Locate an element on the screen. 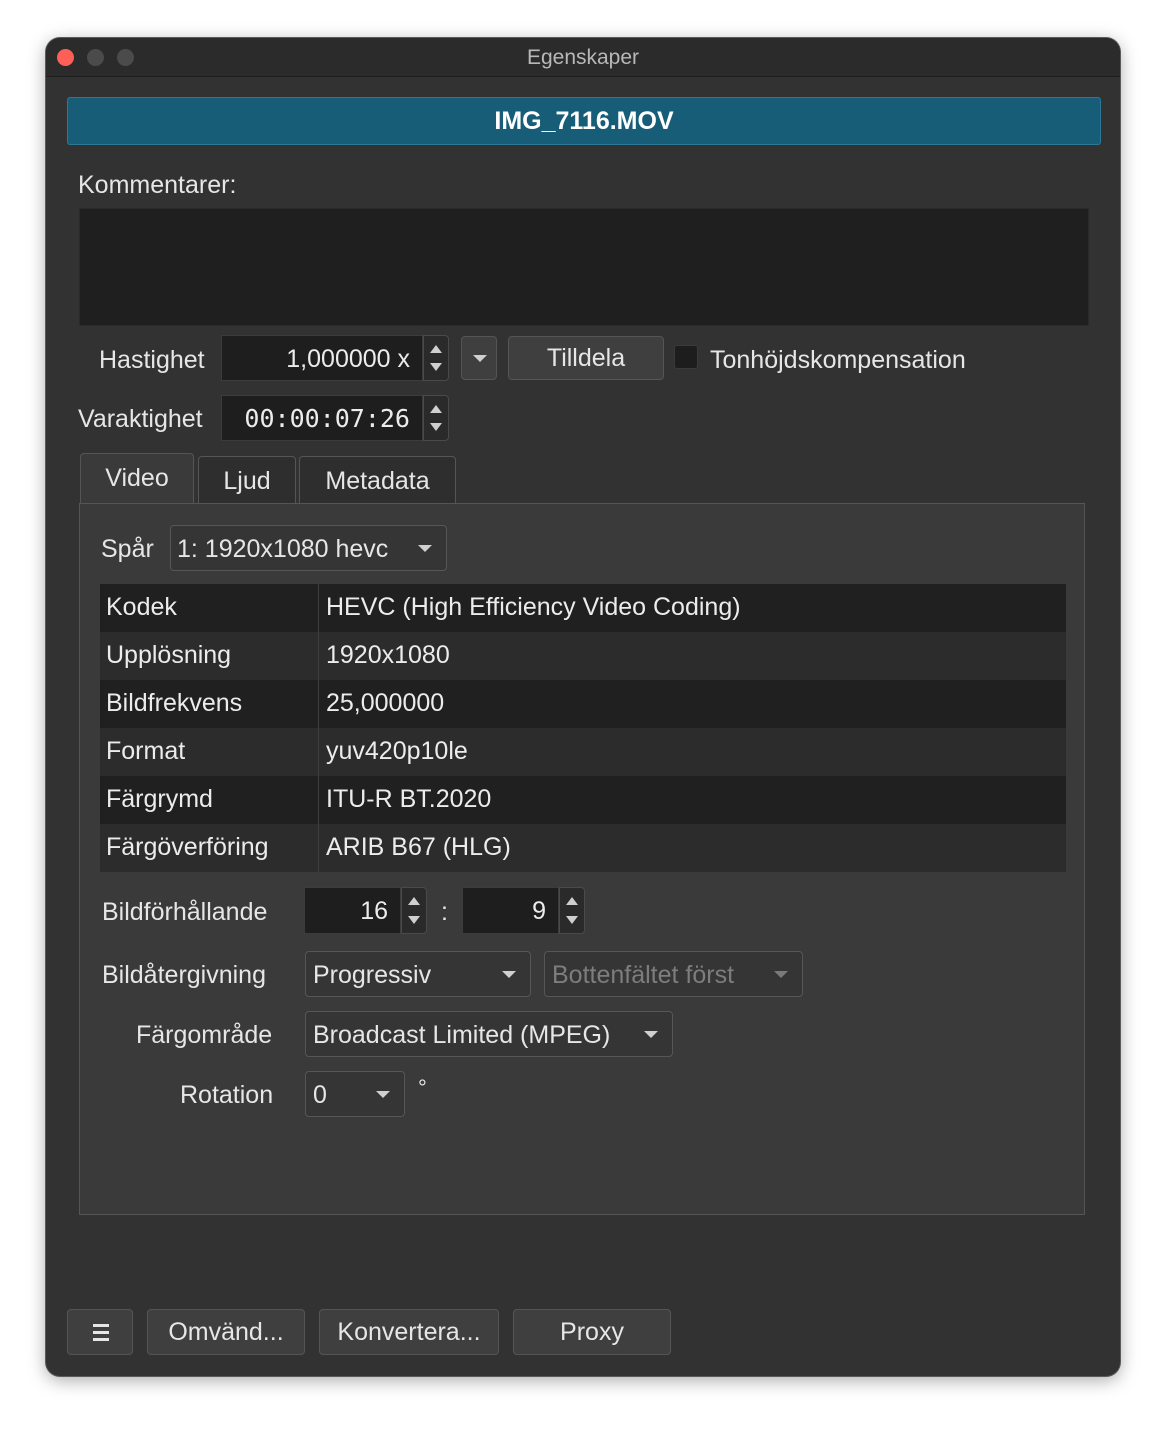  speed-spinbox: 1,000000 x is located at coordinates (322, 358).